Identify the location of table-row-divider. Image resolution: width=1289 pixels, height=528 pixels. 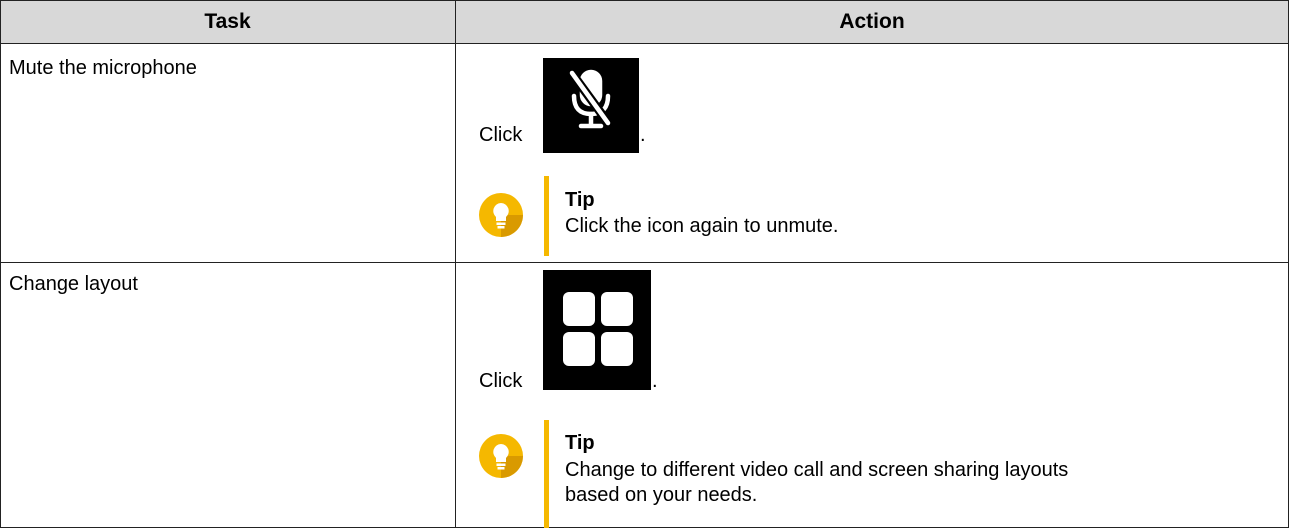
(644, 262).